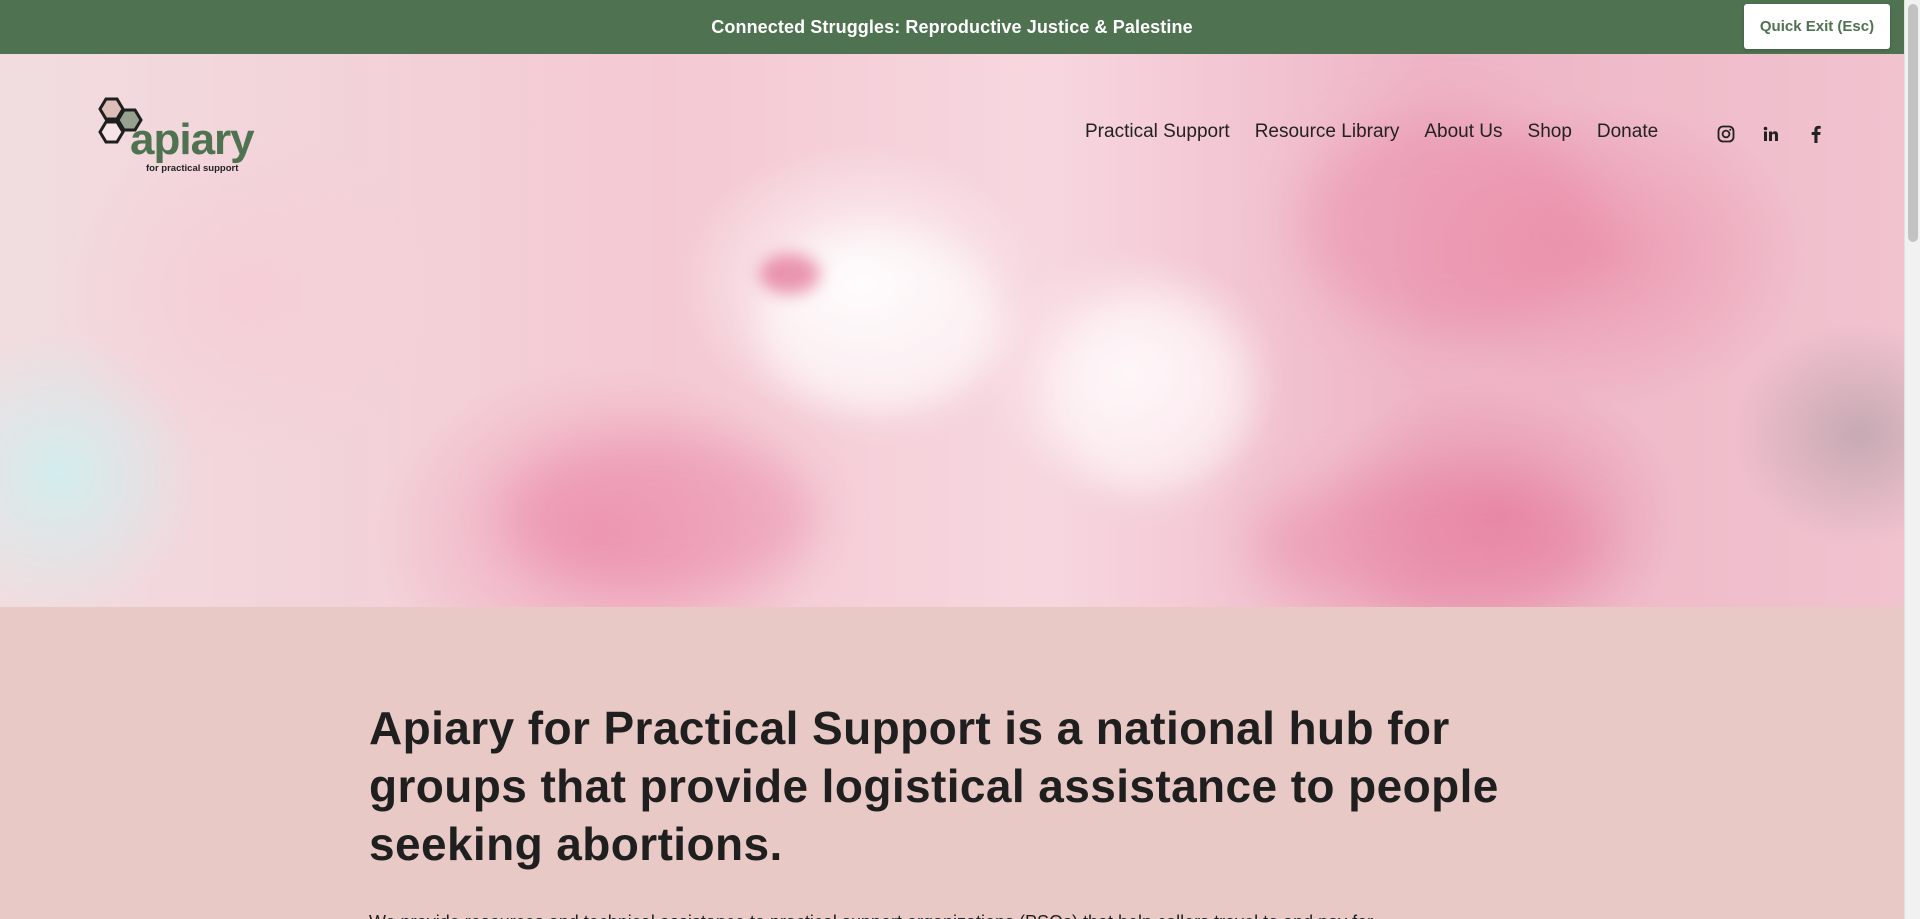  What do you see at coordinates (1817, 26) in the screenshot?
I see `quick-exit-button: Quick Exit (Esc)` at bounding box center [1817, 26].